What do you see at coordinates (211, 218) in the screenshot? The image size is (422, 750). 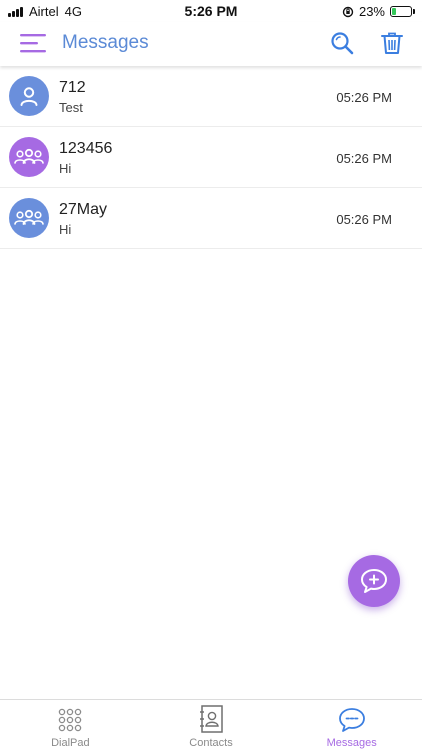 I see `message-thread-item: 27May Hi 05:26 PM` at bounding box center [211, 218].